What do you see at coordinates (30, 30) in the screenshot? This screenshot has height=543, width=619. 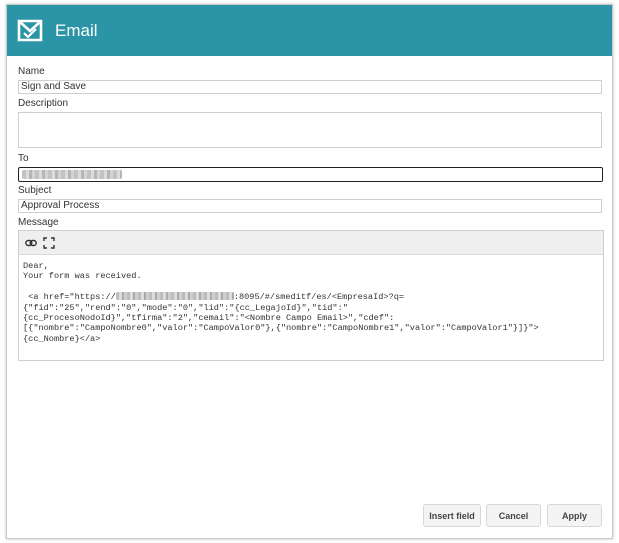 I see `envelope-check-icon` at bounding box center [30, 30].